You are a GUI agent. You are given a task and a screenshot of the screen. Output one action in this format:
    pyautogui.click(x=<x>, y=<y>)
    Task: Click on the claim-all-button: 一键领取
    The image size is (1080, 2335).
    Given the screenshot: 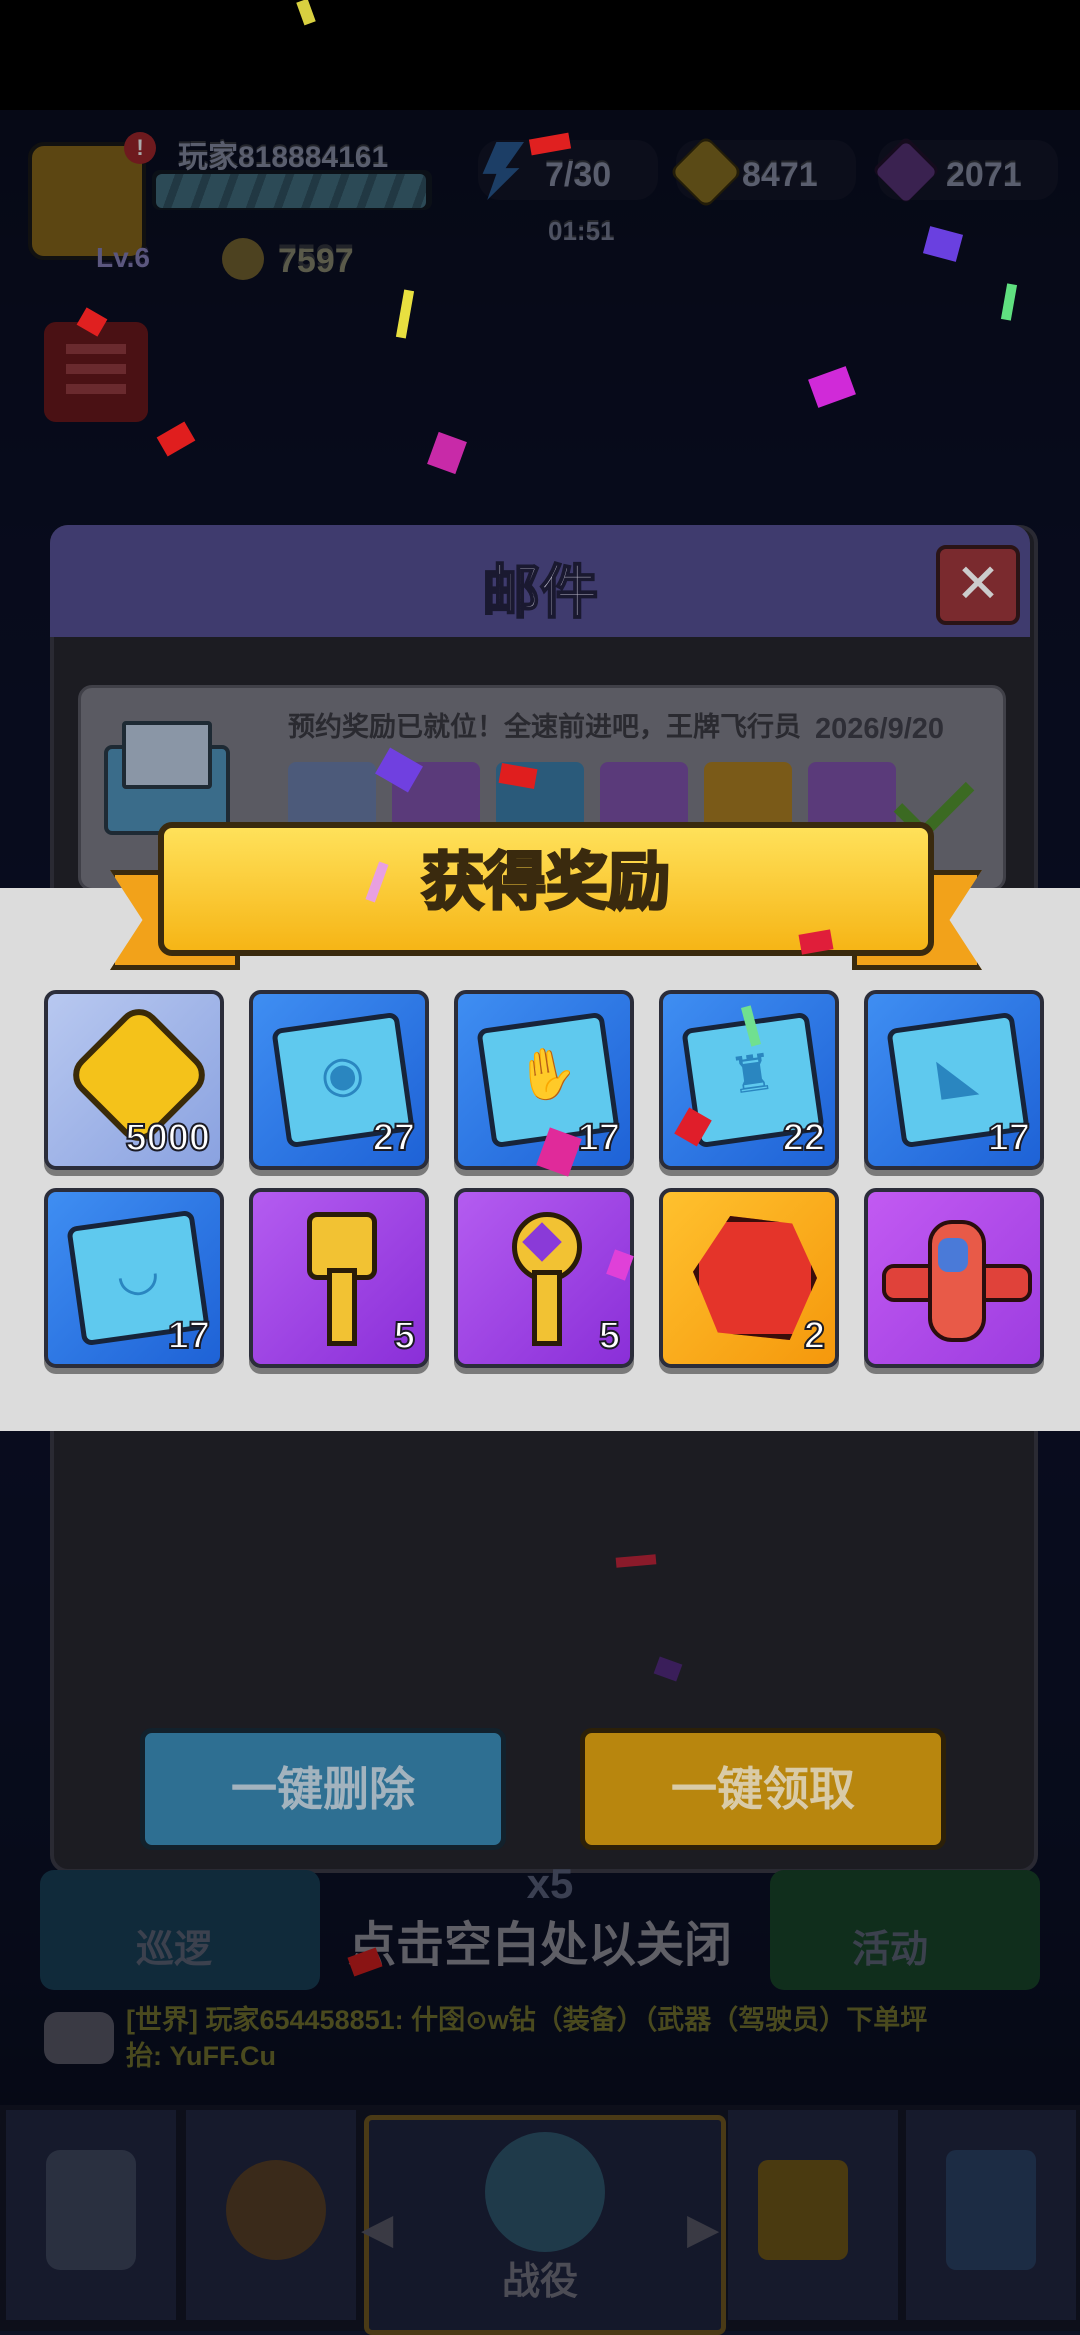 What is the action you would take?
    pyautogui.click(x=763, y=1789)
    